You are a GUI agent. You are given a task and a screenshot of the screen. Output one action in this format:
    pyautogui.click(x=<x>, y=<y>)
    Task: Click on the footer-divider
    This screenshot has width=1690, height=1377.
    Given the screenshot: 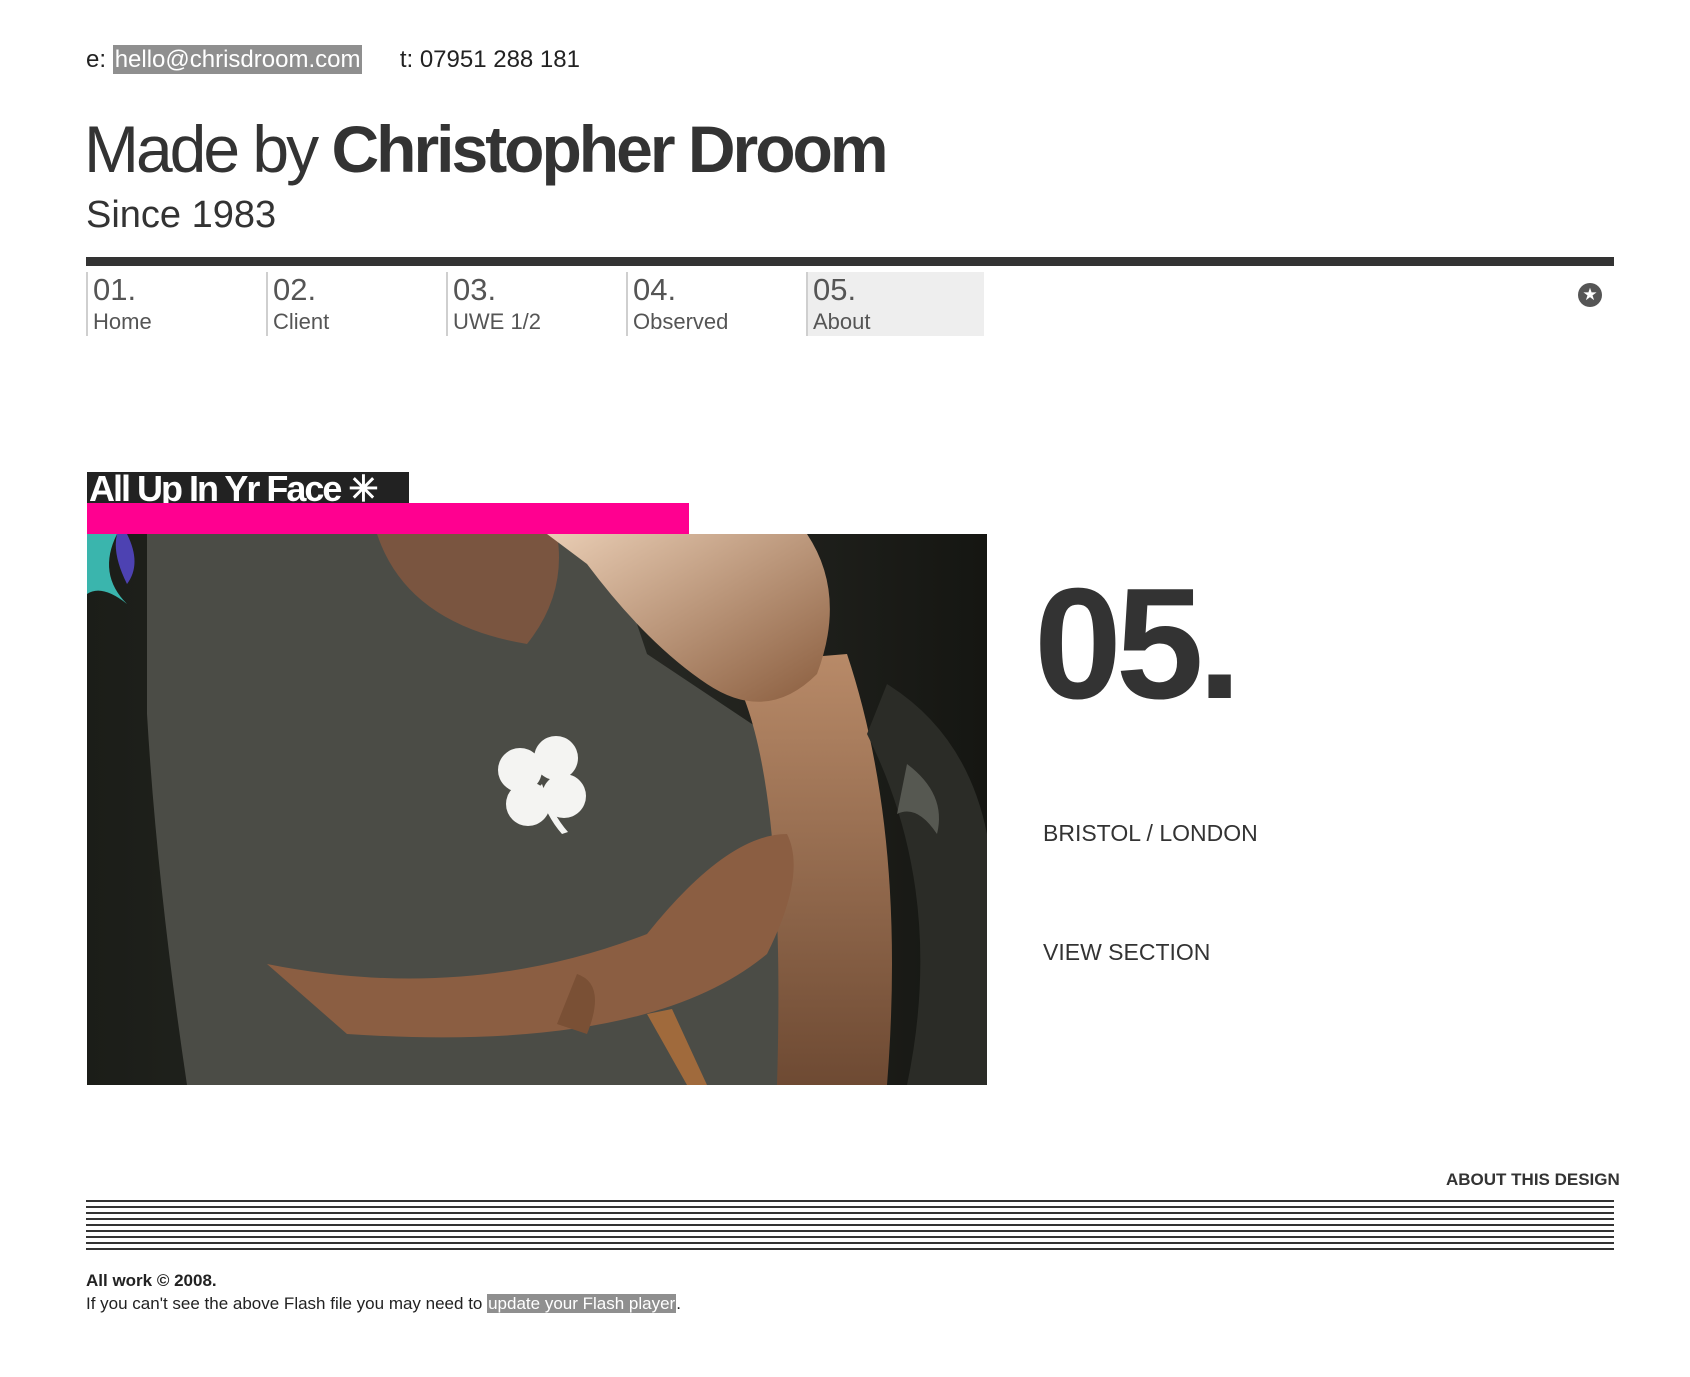 What is the action you would take?
    pyautogui.click(x=850, y=1225)
    